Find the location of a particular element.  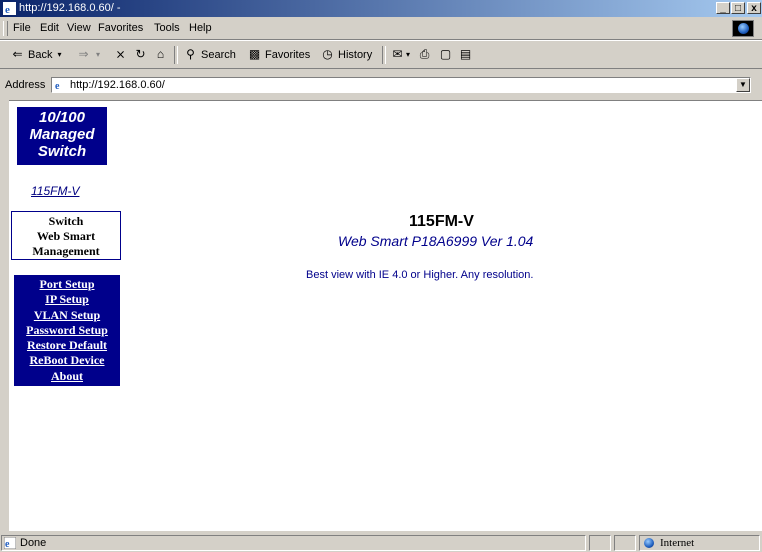

menu-edit: Edit is located at coordinates (49, 28).